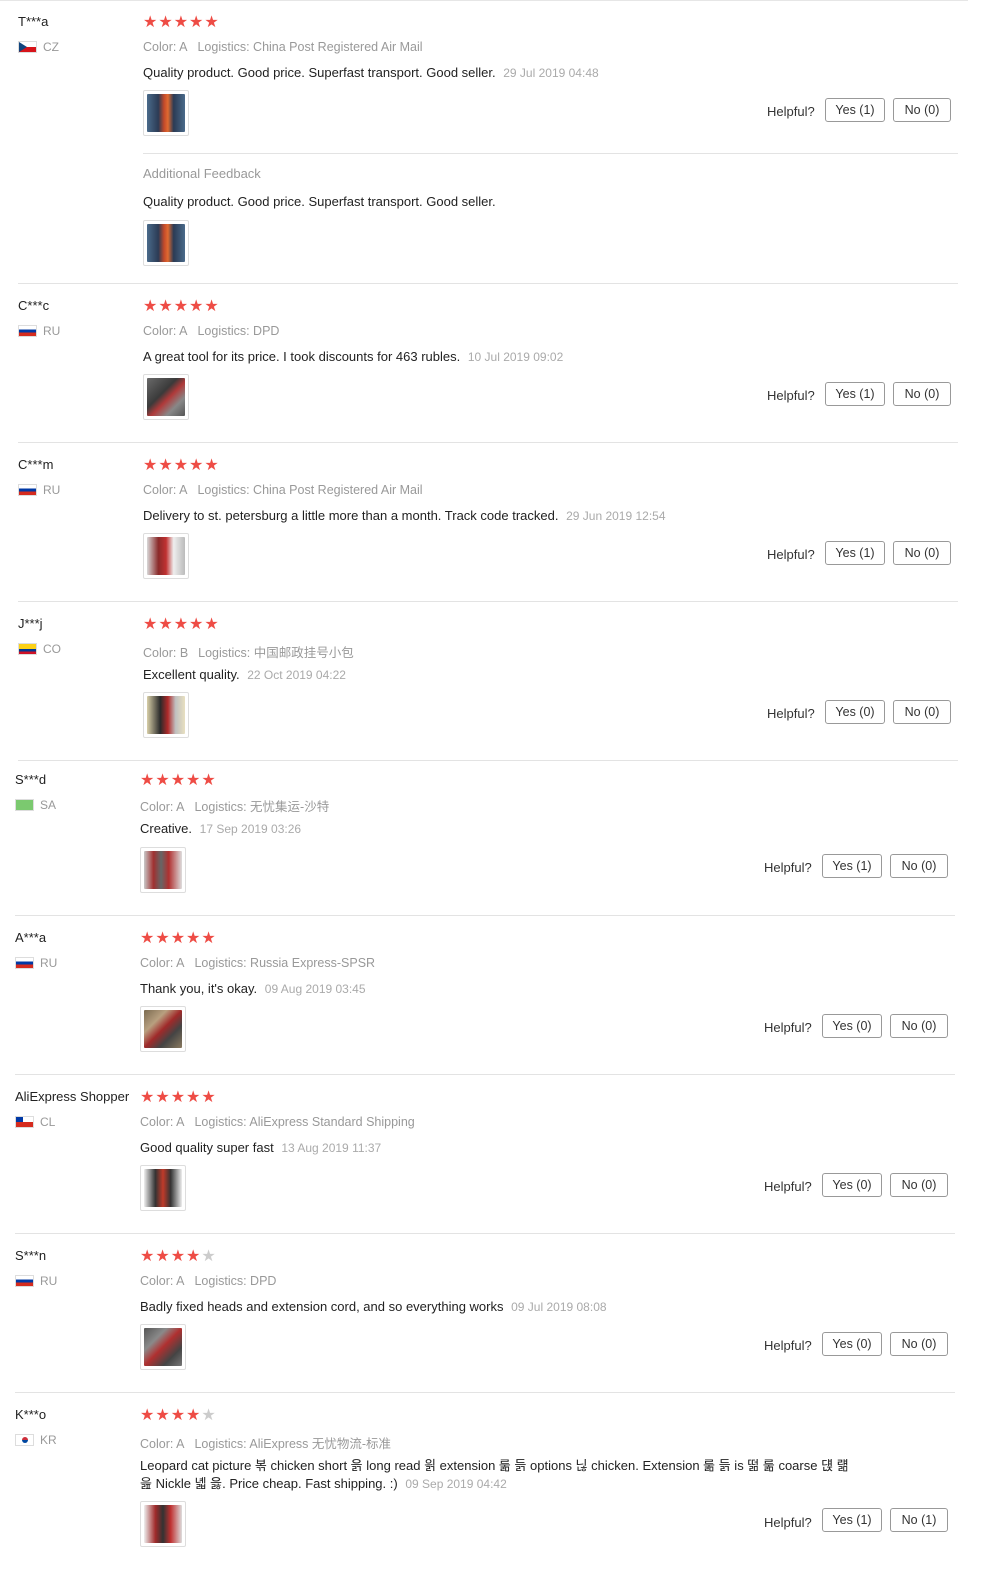 This screenshot has height=1577, width=1000. What do you see at coordinates (48, 805) in the screenshot?
I see `country-code: SA` at bounding box center [48, 805].